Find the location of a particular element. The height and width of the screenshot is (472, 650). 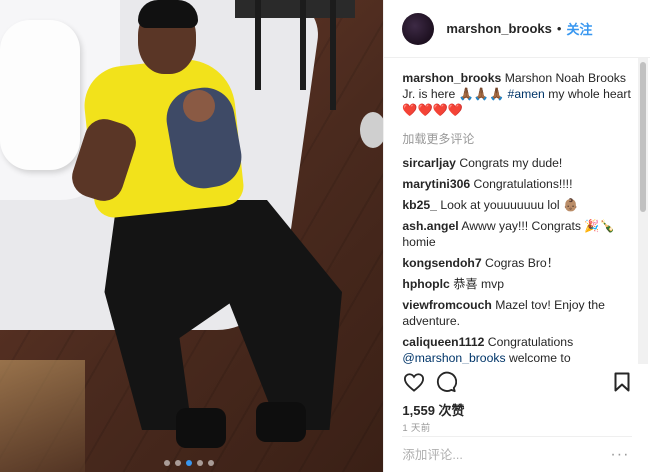

baby-face is located at coordinates (199, 106).